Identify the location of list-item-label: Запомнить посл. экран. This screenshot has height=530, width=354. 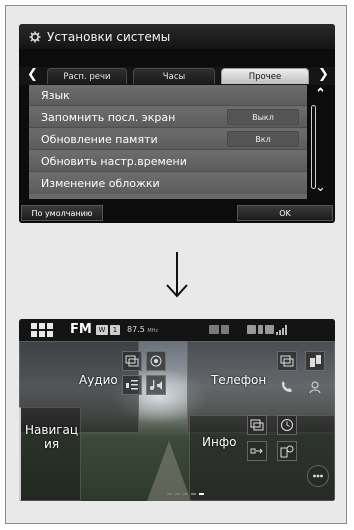
(108, 117).